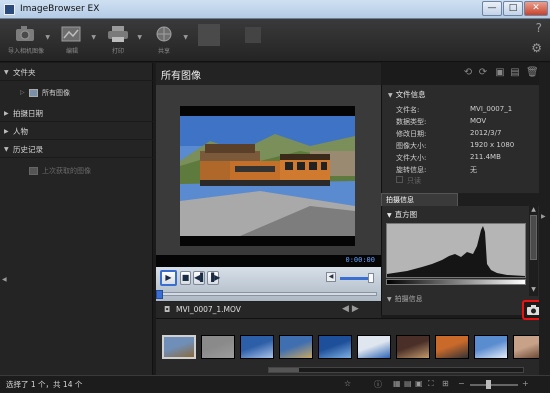  I want to click on thumbnail-scrollbar, so click(396, 370).